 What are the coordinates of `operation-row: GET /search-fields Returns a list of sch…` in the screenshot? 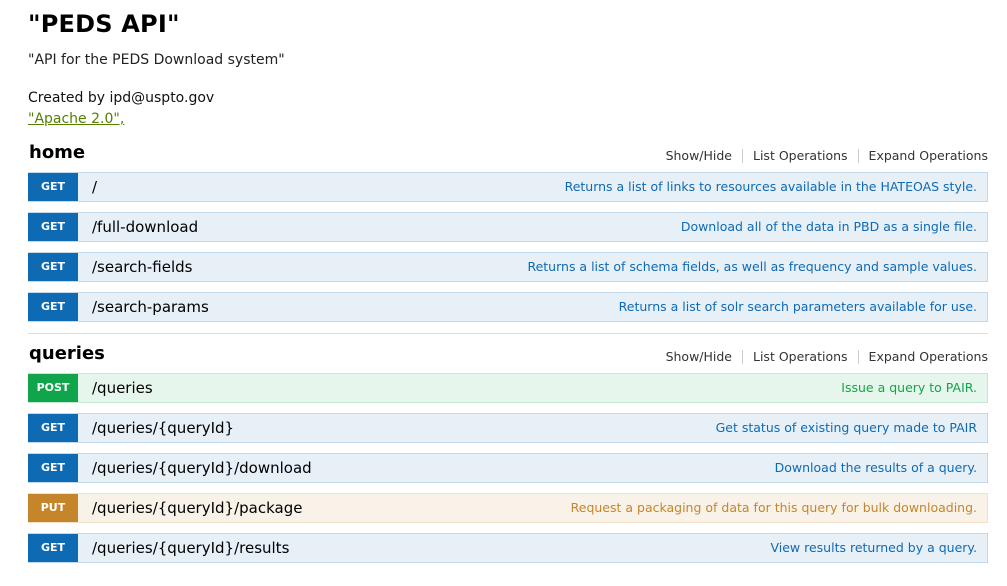 It's located at (508, 267).